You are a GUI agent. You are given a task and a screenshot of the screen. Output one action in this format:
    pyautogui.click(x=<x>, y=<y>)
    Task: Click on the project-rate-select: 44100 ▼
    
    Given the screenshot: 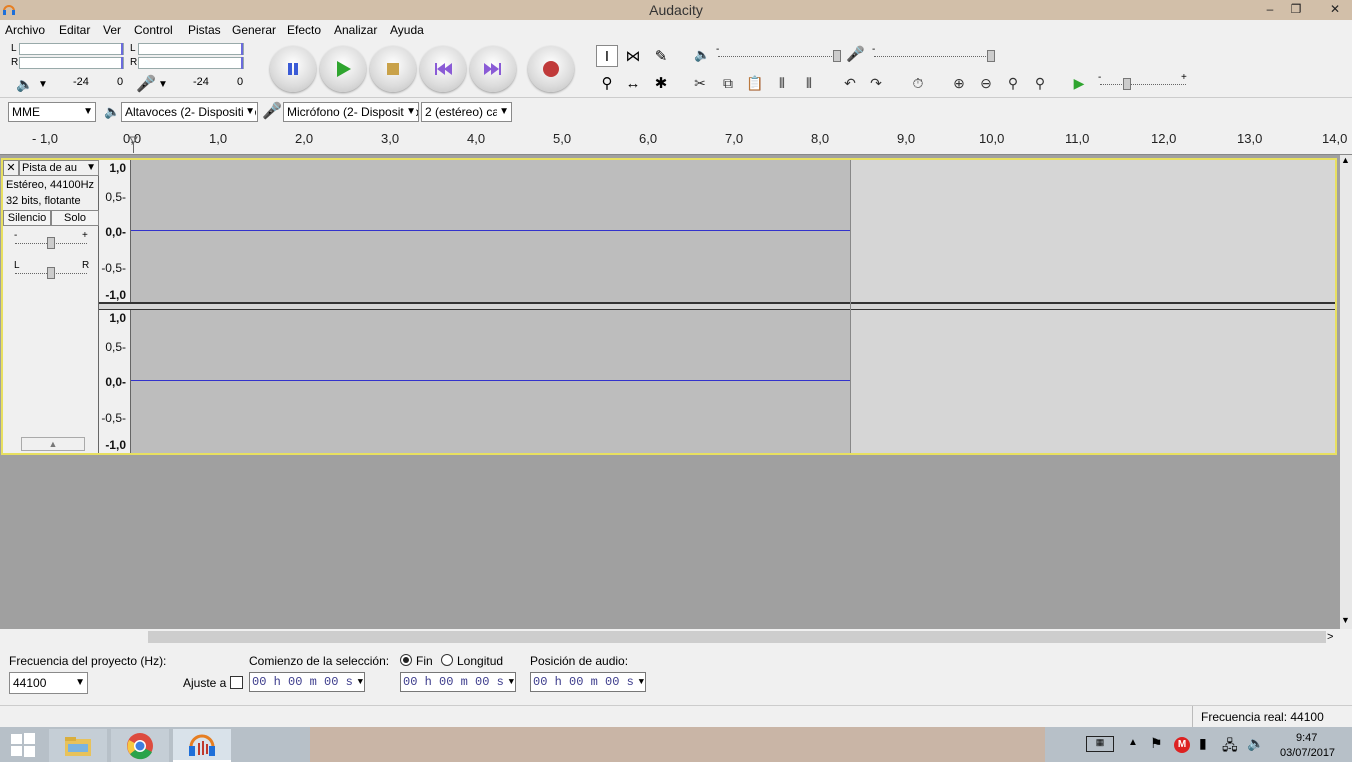 What is the action you would take?
    pyautogui.click(x=48, y=683)
    